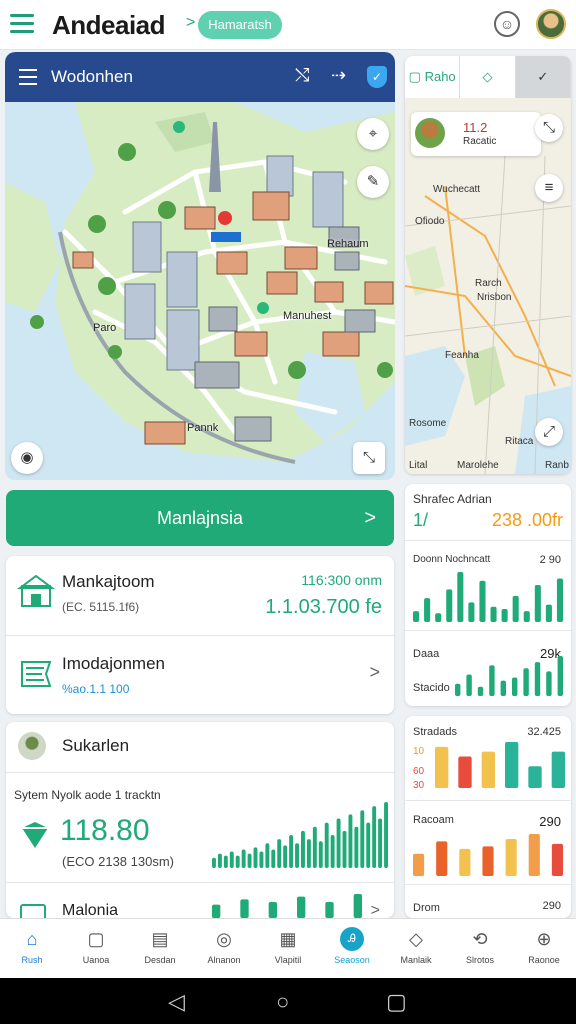 This screenshot has height=1024, width=576. I want to click on nav-item-2: ▤ Desdan, so click(160, 948).